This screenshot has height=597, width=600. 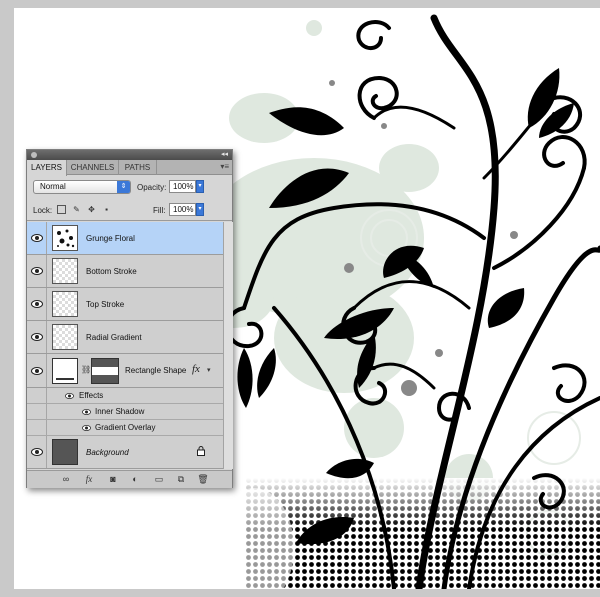 I want to click on lock-all-icon: ▪, so click(x=106, y=209).